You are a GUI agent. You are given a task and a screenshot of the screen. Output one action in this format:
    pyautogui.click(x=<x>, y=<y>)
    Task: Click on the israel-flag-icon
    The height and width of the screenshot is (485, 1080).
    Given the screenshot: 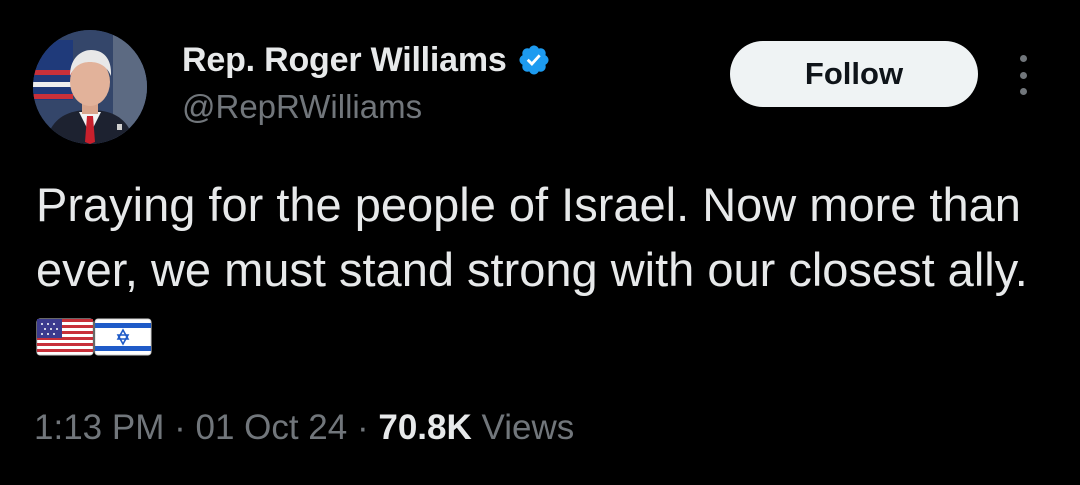 What is the action you would take?
    pyautogui.click(x=123, y=332)
    